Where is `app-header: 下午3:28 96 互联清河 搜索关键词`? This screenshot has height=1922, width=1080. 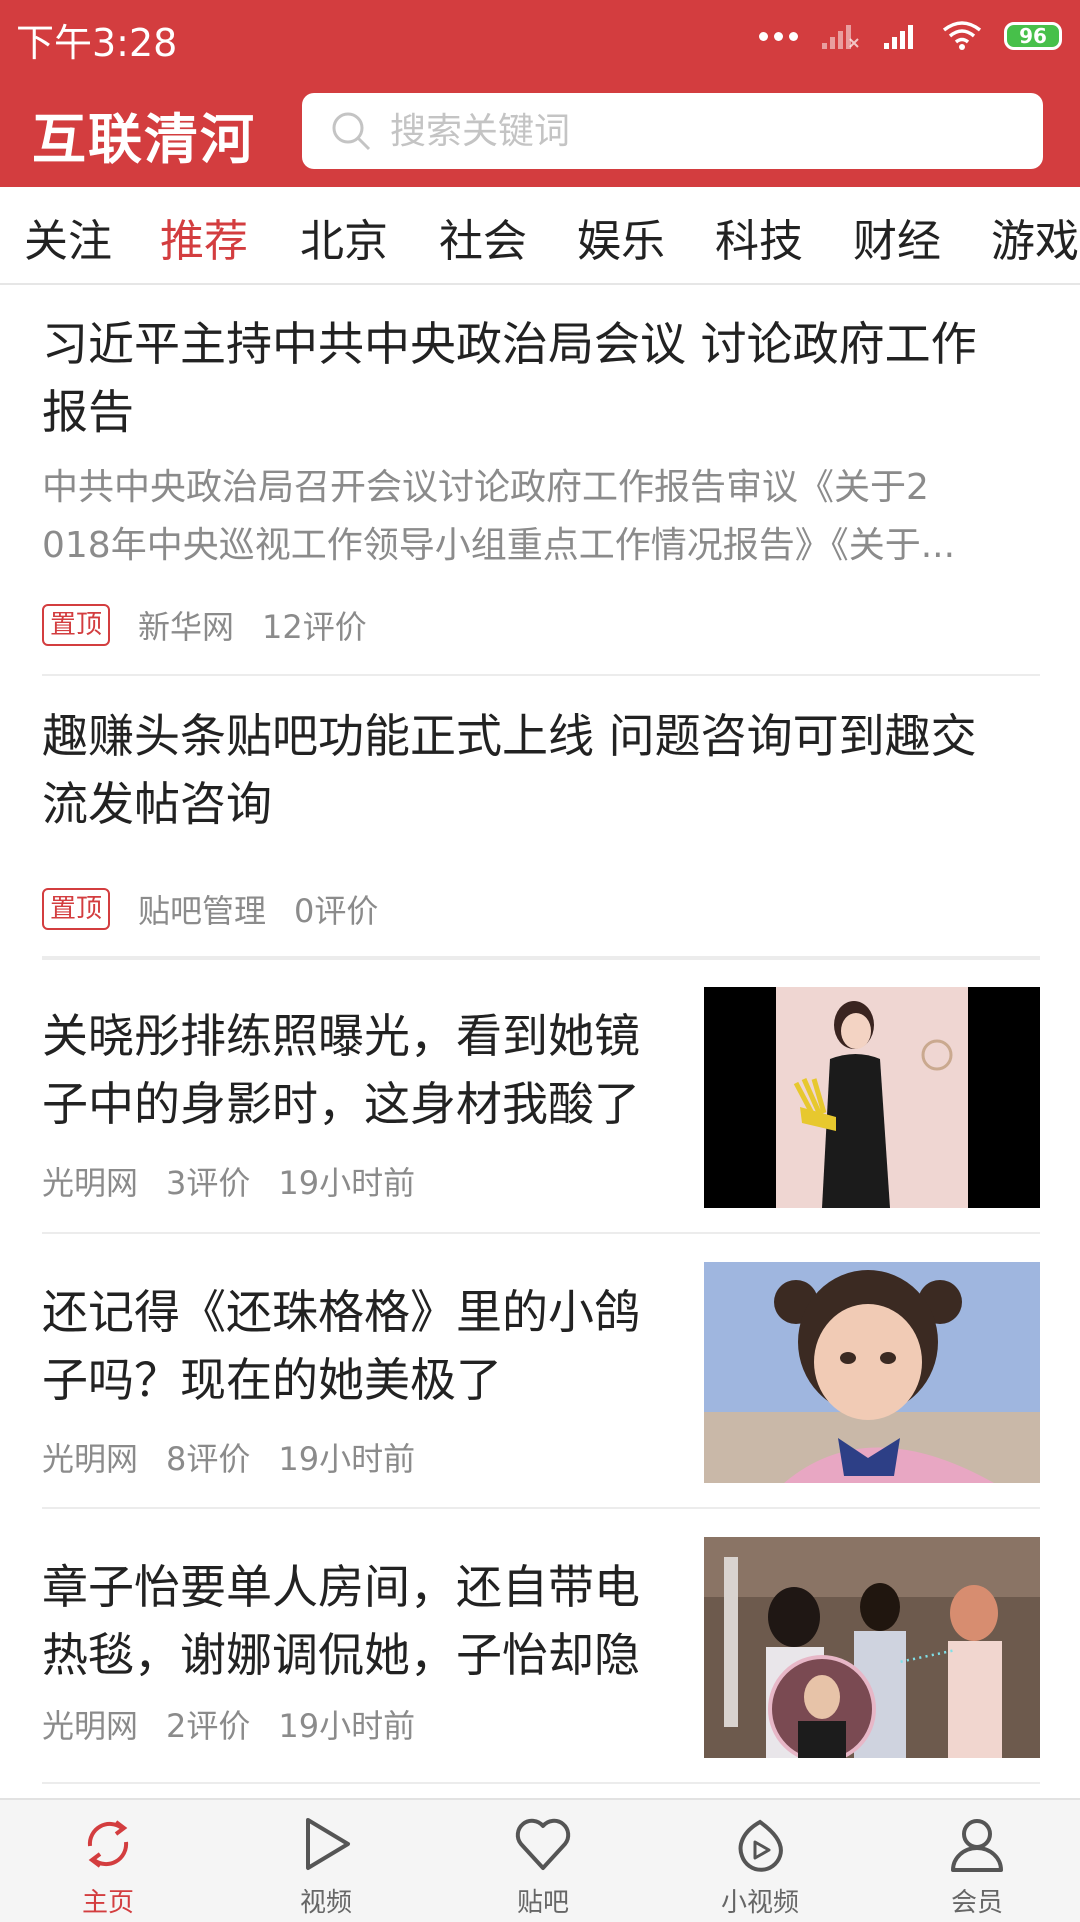 app-header: 下午3:28 96 互联清河 搜索关键词 is located at coordinates (540, 93).